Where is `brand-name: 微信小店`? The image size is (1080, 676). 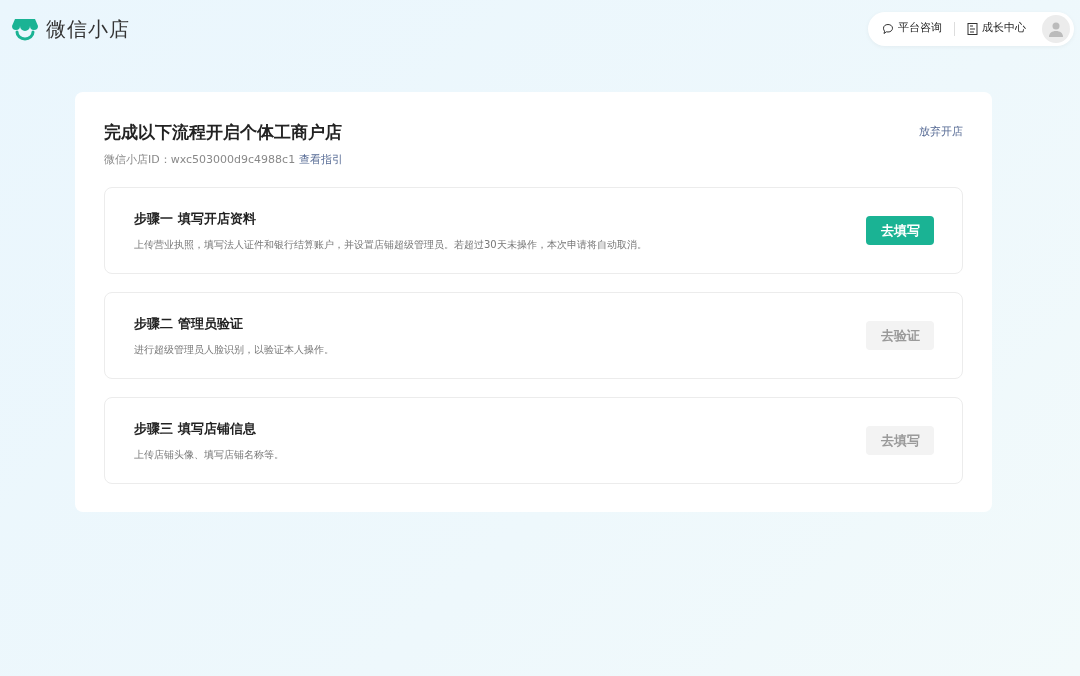
brand-name: 微信小店 is located at coordinates (88, 29).